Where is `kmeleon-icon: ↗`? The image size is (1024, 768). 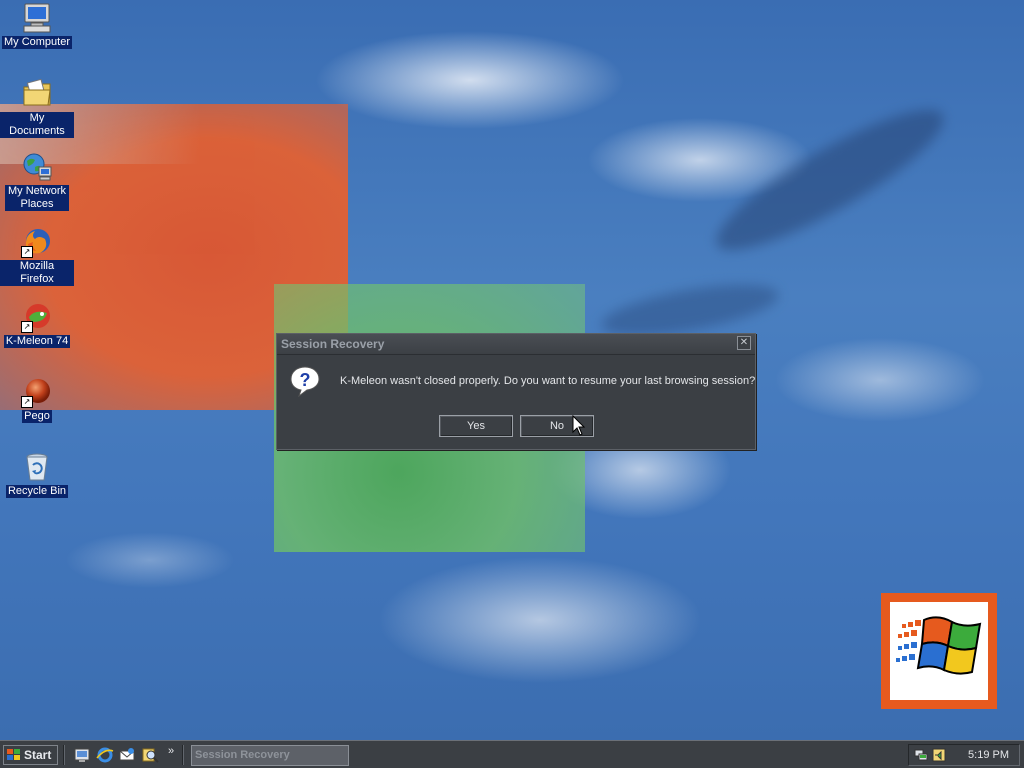 kmeleon-icon: ↗ is located at coordinates (37, 317).